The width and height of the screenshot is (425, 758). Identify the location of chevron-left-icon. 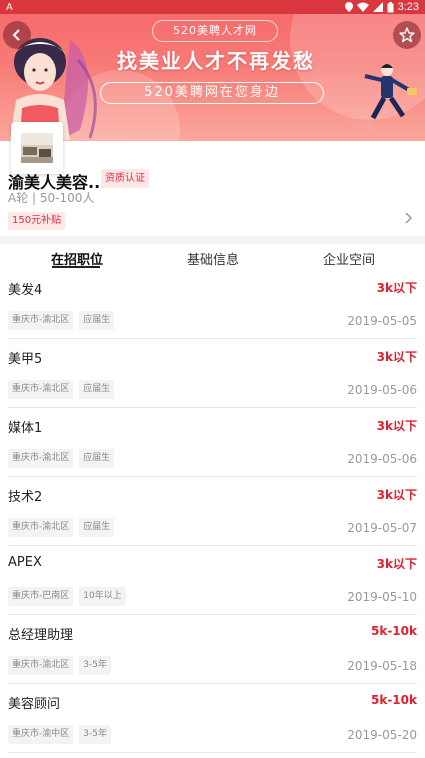
(16, 35).